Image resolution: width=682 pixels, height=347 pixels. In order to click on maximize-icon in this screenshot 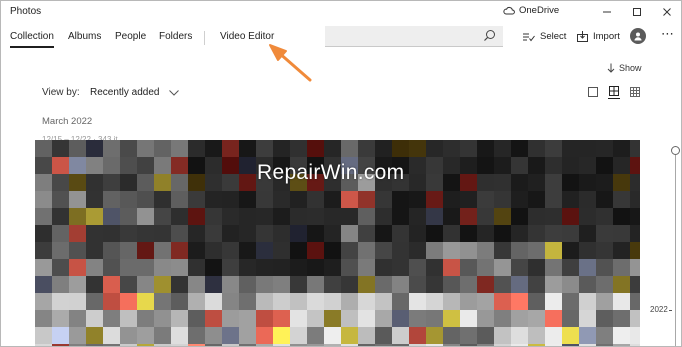, I will do `click(637, 12)`.